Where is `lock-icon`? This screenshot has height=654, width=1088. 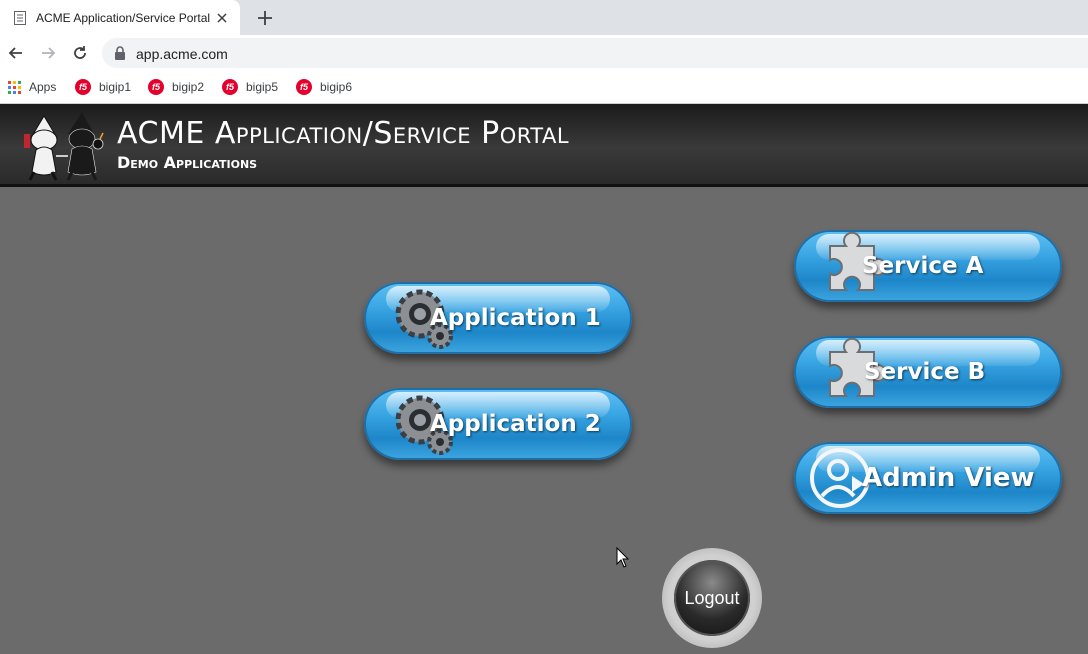 lock-icon is located at coordinates (120, 53).